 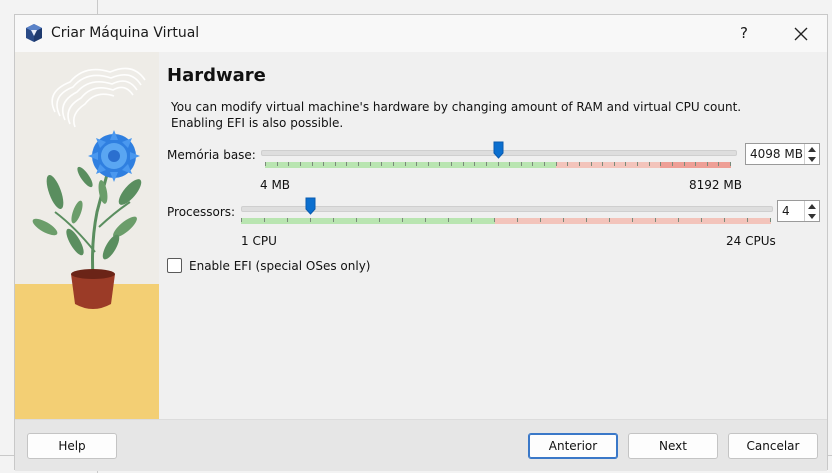 What do you see at coordinates (673, 446) in the screenshot?
I see `next-button: Next` at bounding box center [673, 446].